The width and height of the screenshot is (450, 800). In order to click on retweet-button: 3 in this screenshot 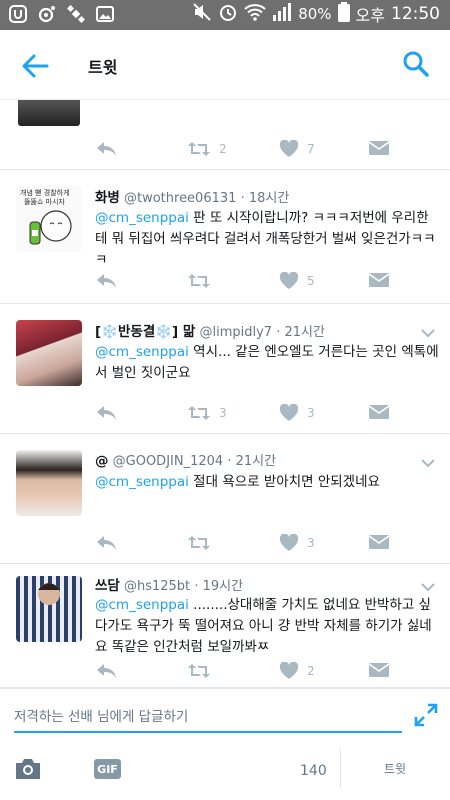, I will do `click(207, 413)`.